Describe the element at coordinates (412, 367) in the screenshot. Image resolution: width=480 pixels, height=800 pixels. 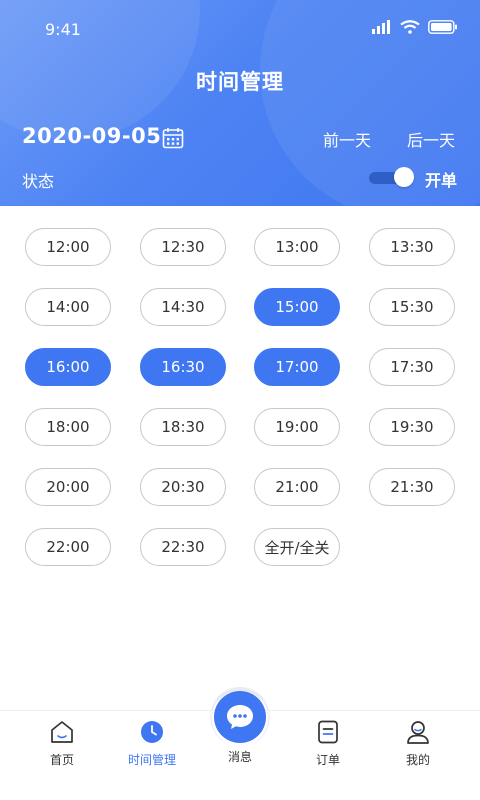
I see `time-slot: 17:30` at that location.